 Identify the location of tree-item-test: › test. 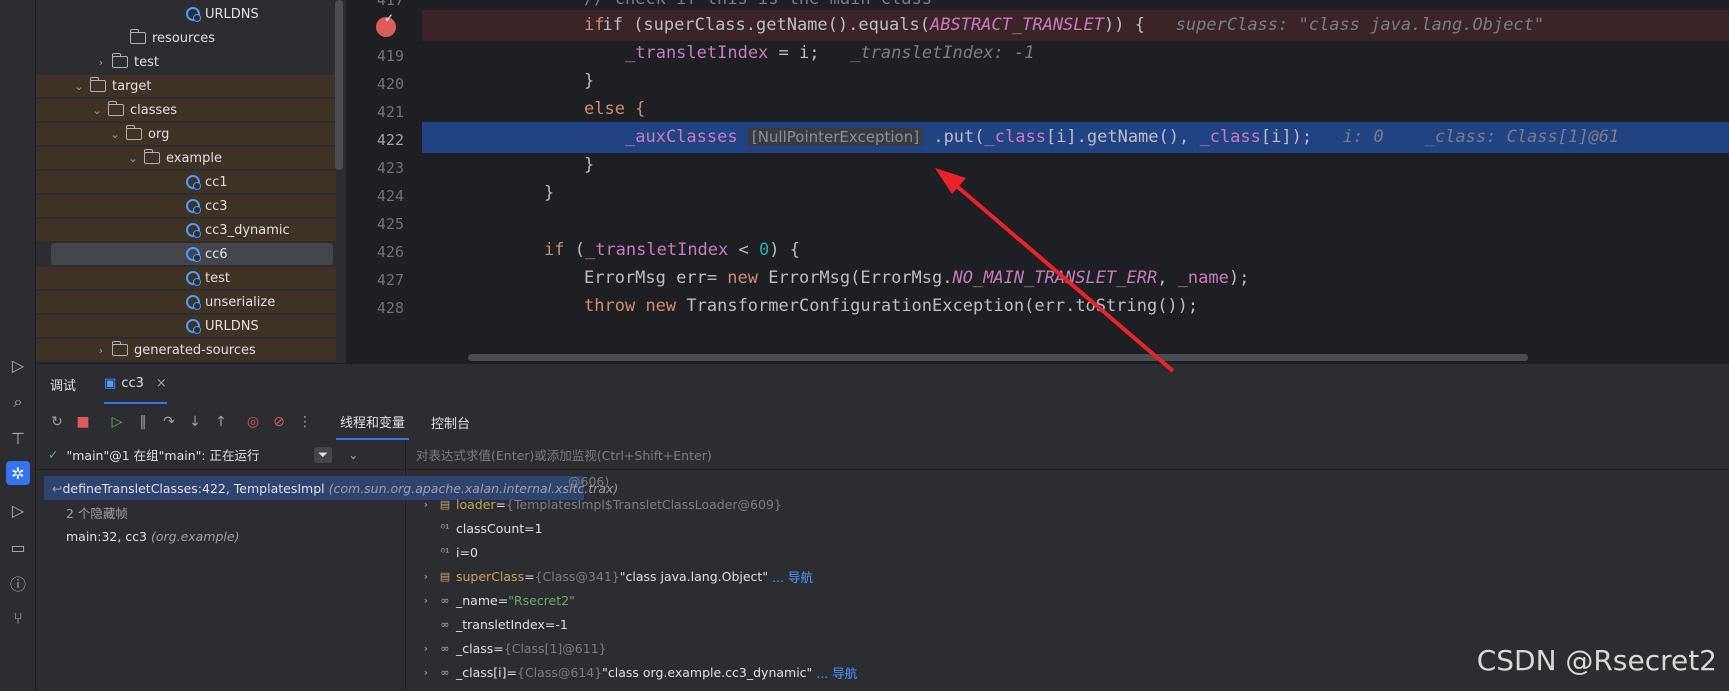
(186, 62).